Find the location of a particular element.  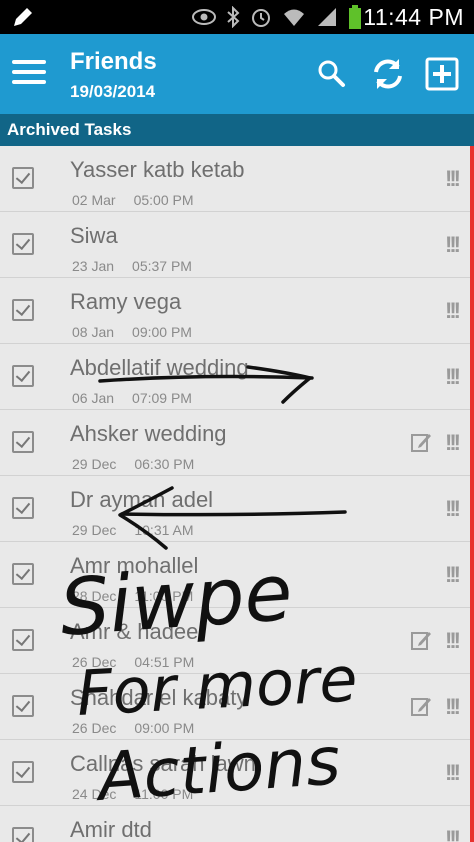

task-name: Dr ayman adel is located at coordinates (142, 499).